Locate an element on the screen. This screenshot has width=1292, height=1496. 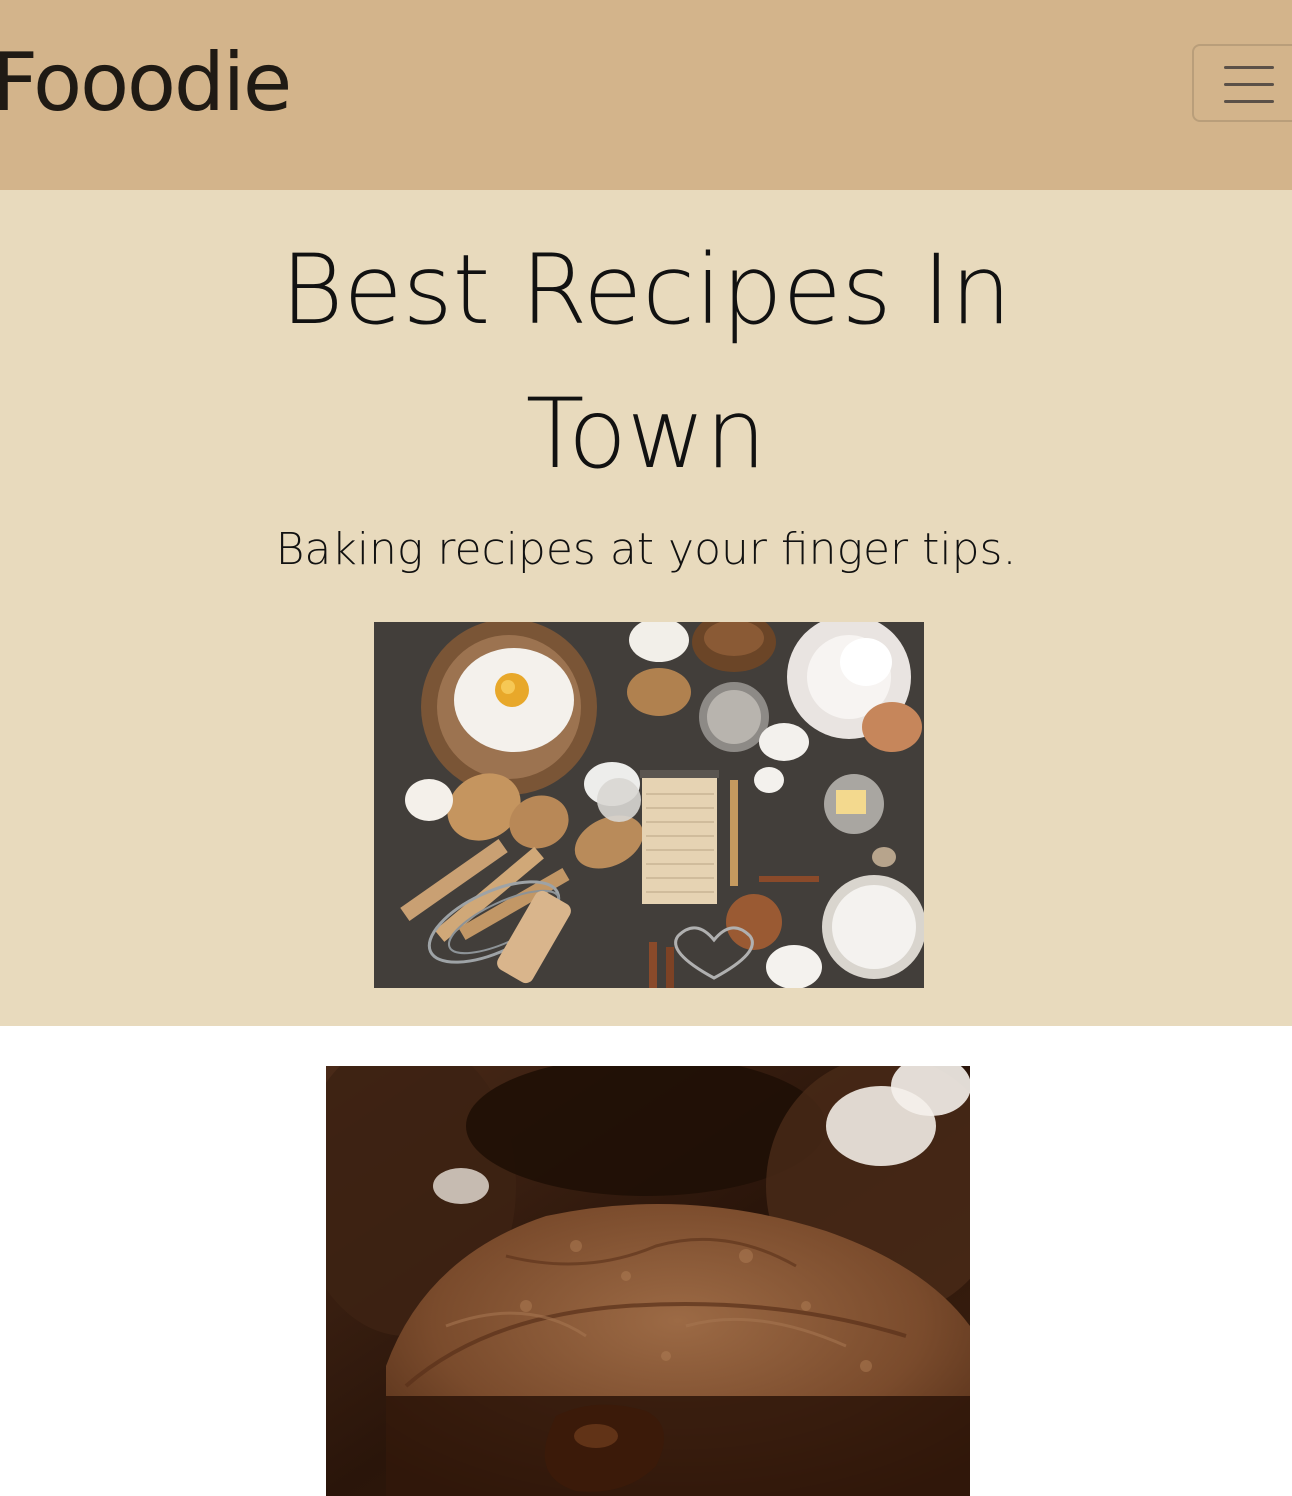
navbar: Fooodie is located at coordinates (646, 95).